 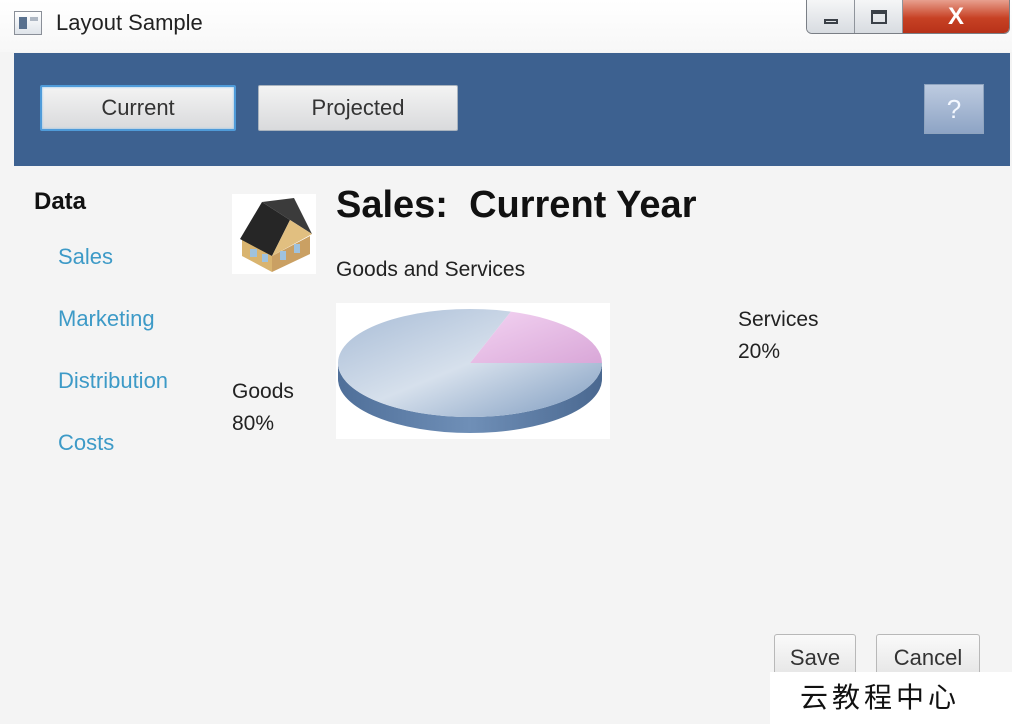 What do you see at coordinates (358, 108) in the screenshot?
I see `projected-button: Projected` at bounding box center [358, 108].